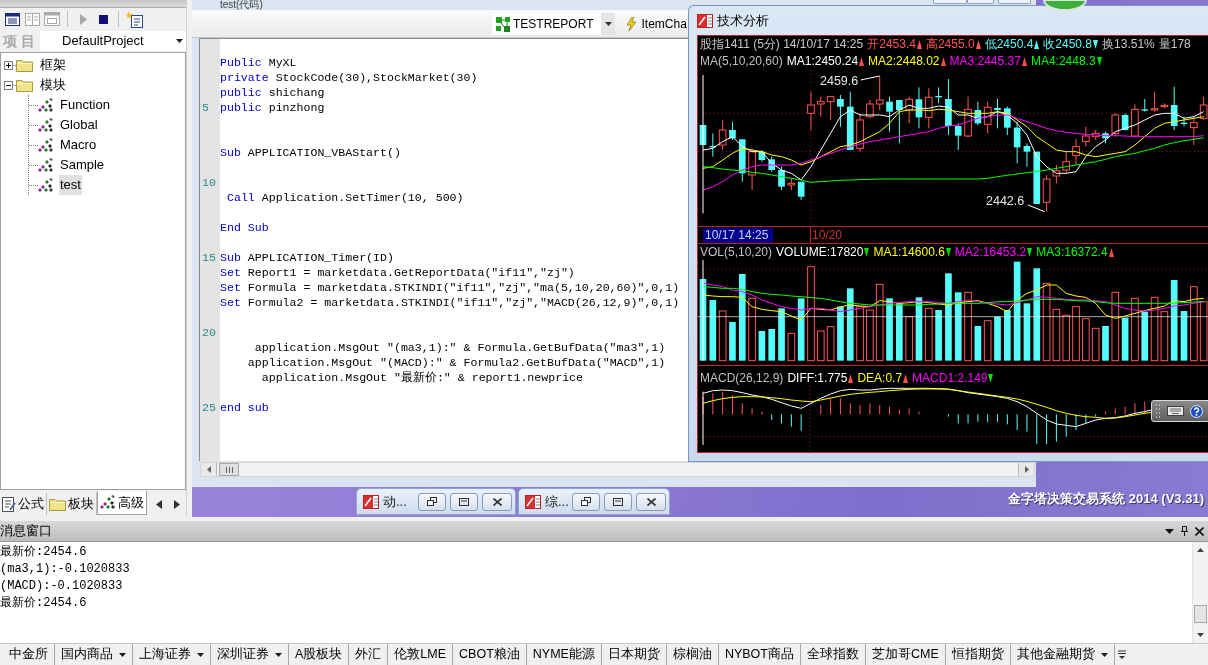  I want to click on market-tab: 上海证券, so click(172, 654).